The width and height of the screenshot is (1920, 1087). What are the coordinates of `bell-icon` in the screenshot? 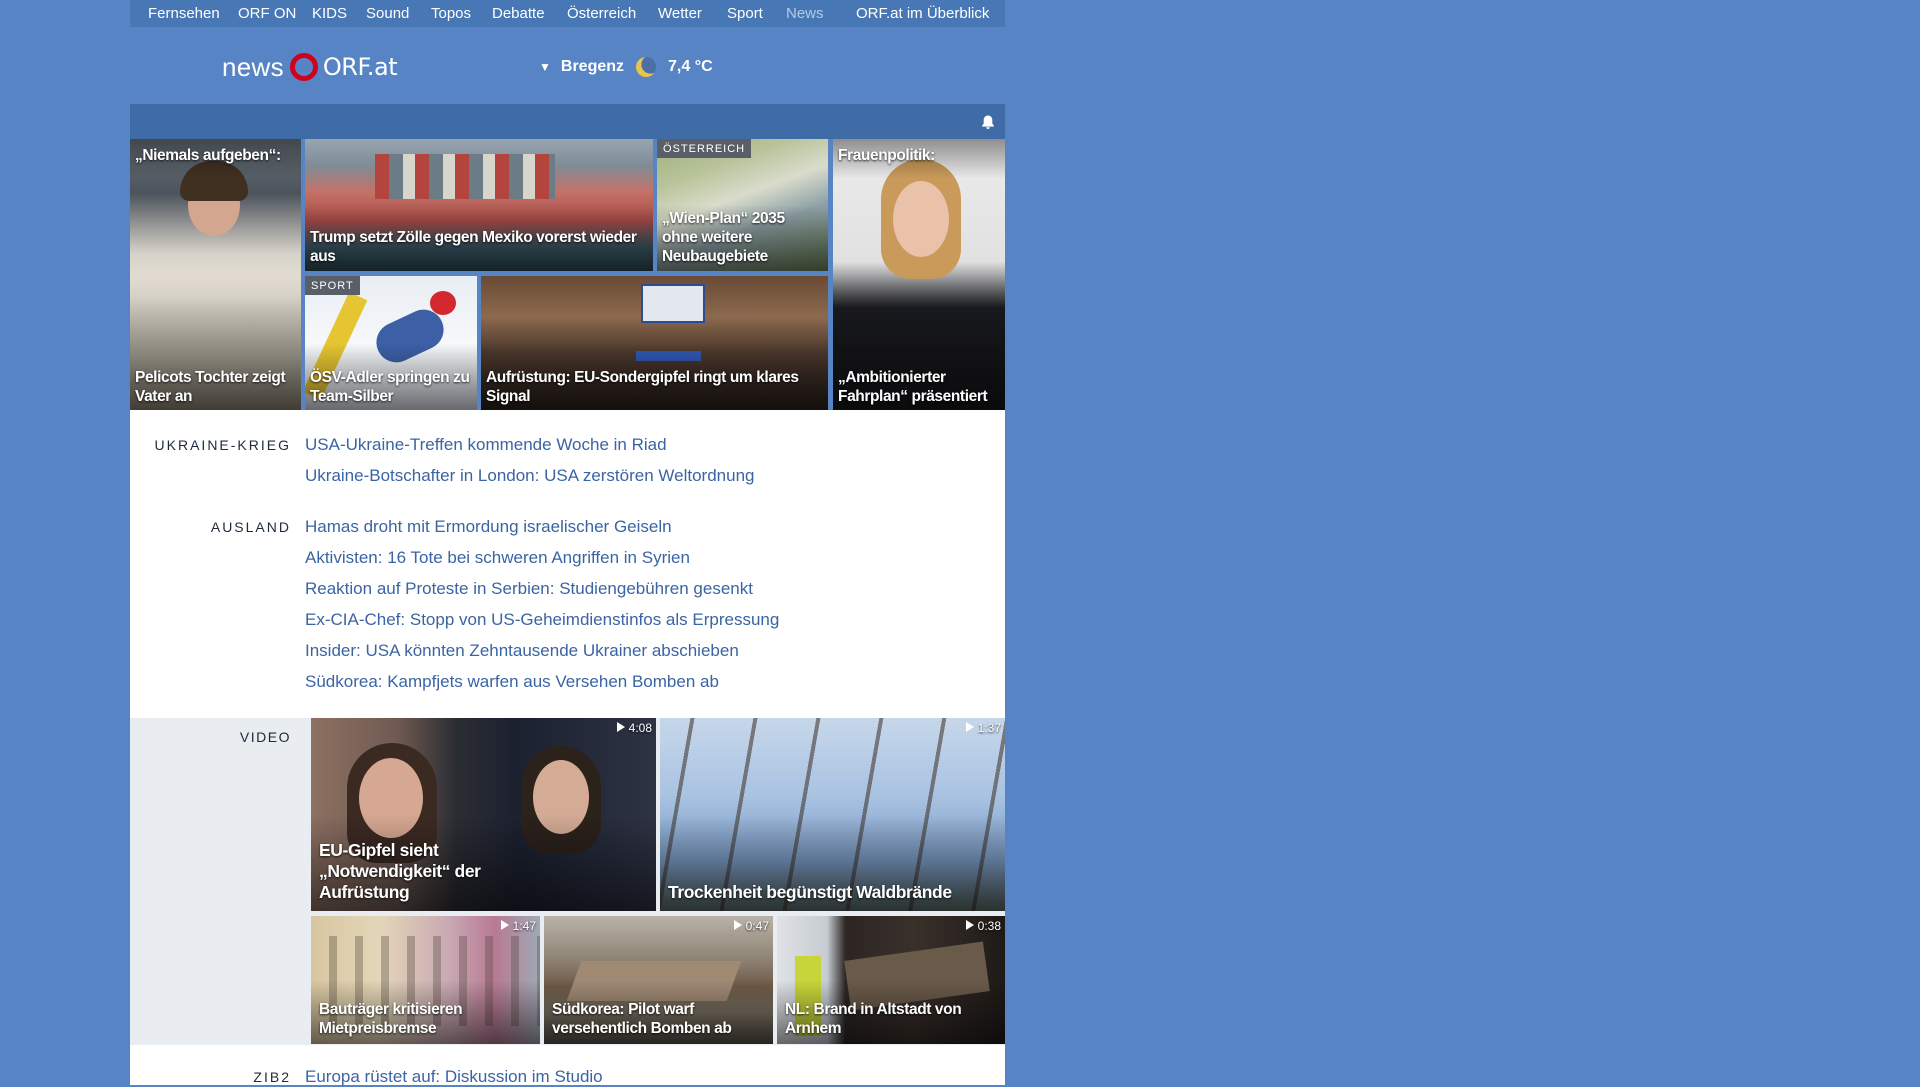 It's located at (988, 122).